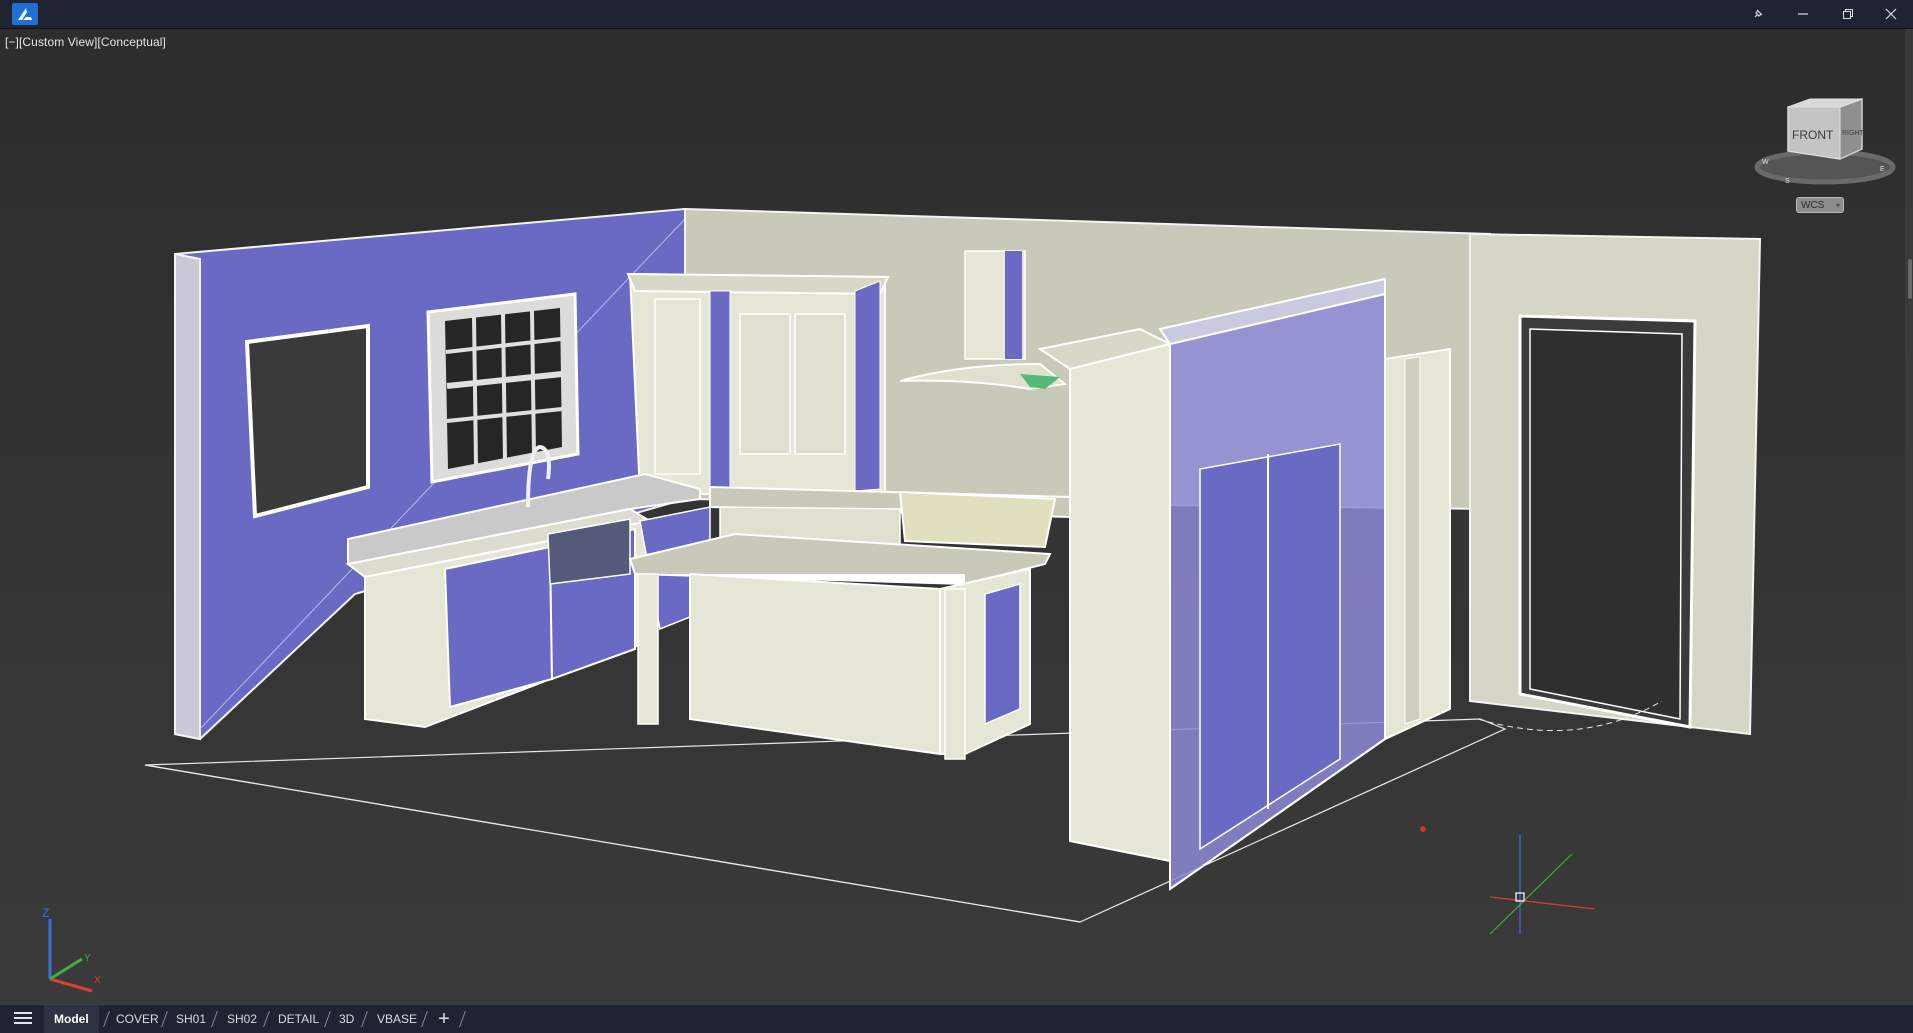 Image resolution: width=1913 pixels, height=1033 pixels. What do you see at coordinates (71, 949) in the screenshot?
I see `ucs-axis-icon: Z Y X` at bounding box center [71, 949].